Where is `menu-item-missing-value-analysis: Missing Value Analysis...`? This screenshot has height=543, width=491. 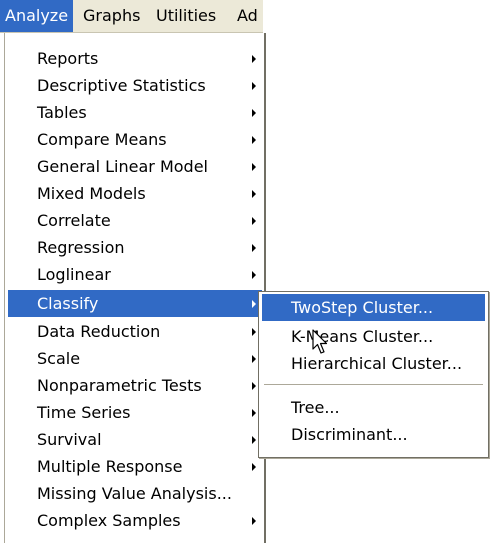
menu-item-missing-value-analysis: Missing Value Analysis... is located at coordinates (135, 493).